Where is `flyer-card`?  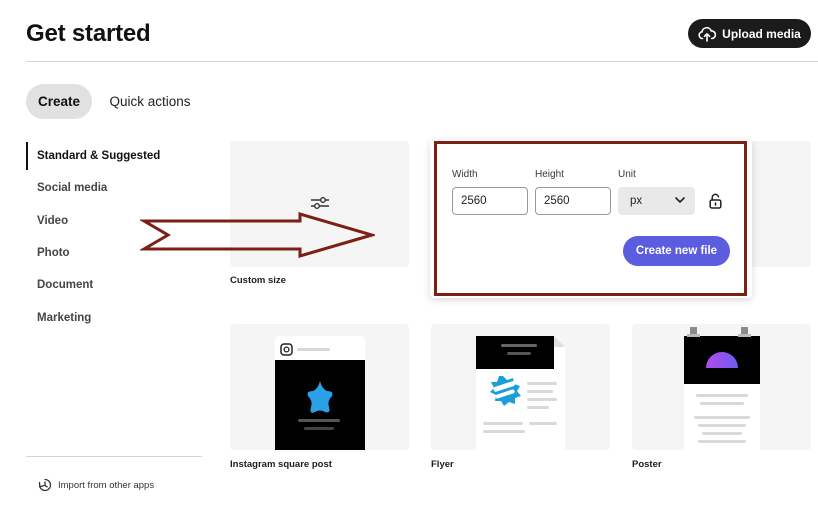
flyer-card is located at coordinates (520, 387).